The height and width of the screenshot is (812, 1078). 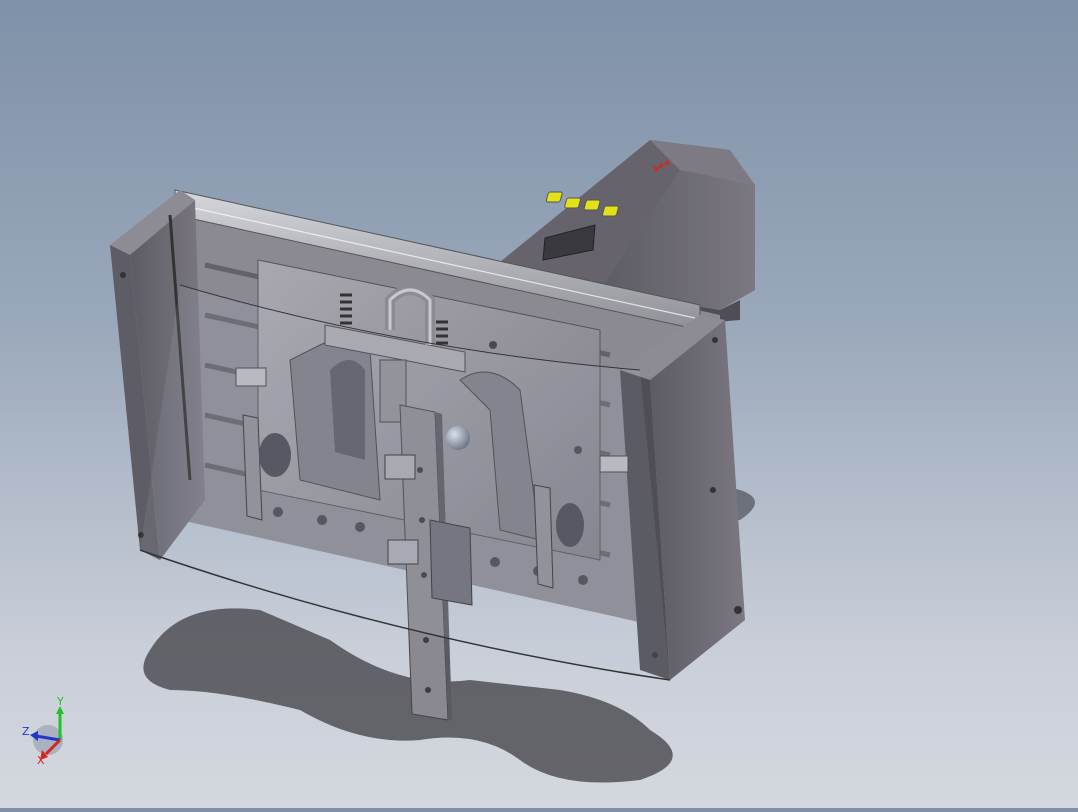 What do you see at coordinates (41, 760) in the screenshot?
I see `axis-x-label: X` at bounding box center [41, 760].